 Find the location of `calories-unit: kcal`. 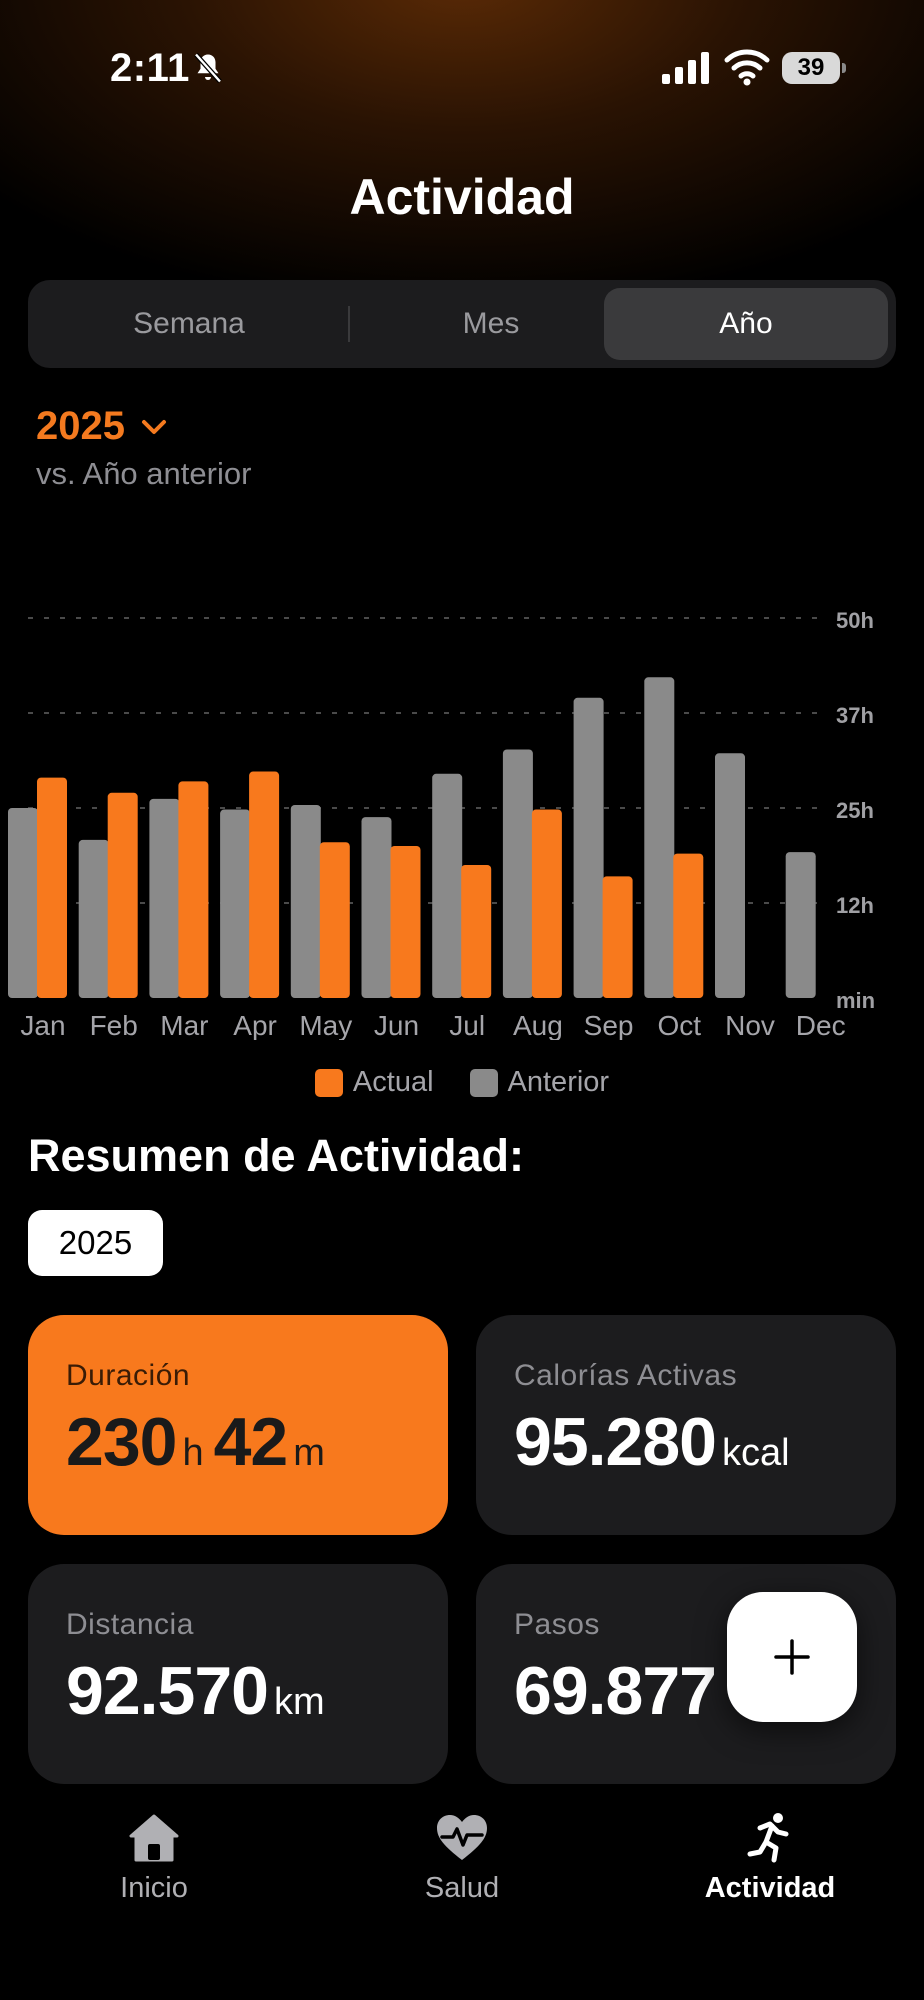

calories-unit: kcal is located at coordinates (755, 1453).